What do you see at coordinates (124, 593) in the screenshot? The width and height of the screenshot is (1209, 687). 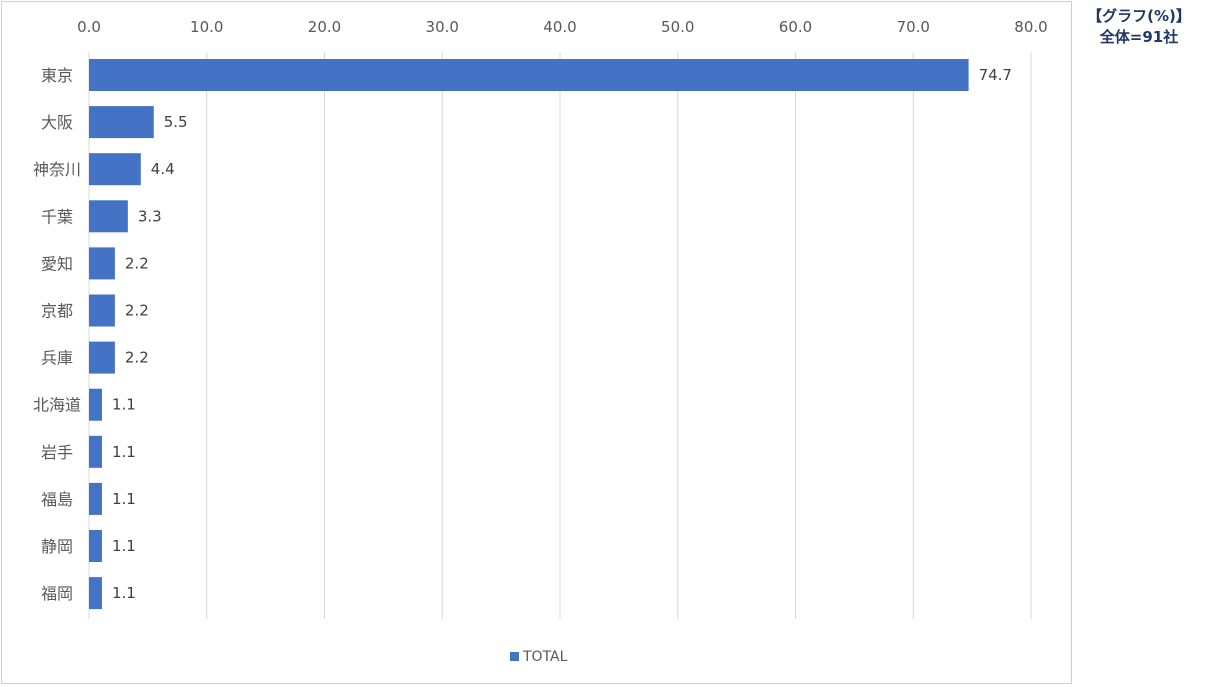 I see `data-label-11: 1.1` at bounding box center [124, 593].